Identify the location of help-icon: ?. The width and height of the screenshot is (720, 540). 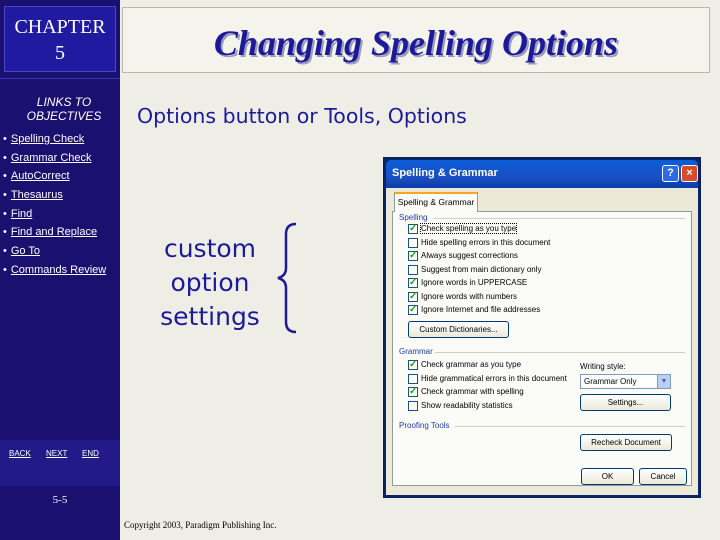
(670, 173).